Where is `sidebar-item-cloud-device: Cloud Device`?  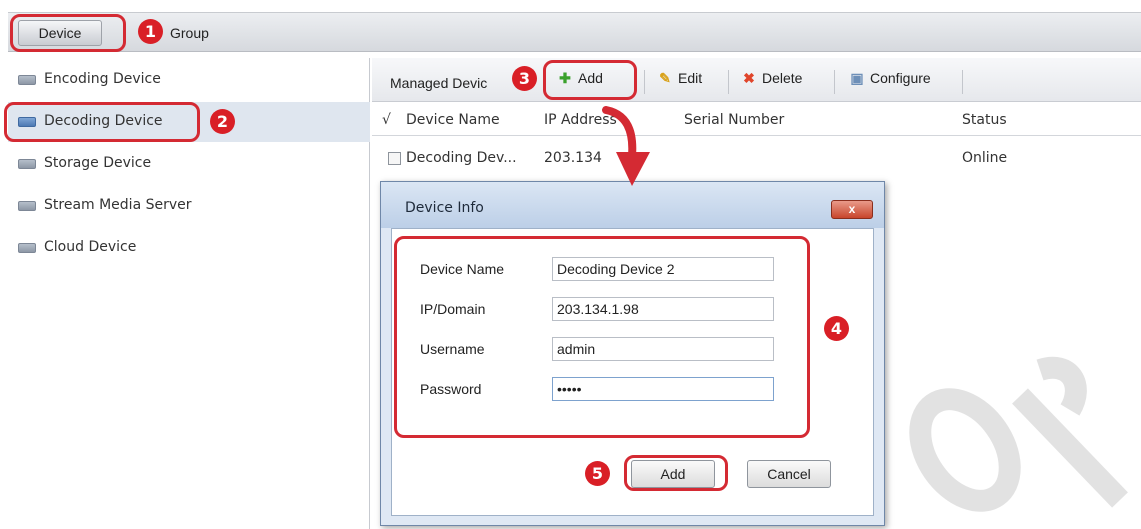 sidebar-item-cloud-device: Cloud Device is located at coordinates (189, 248).